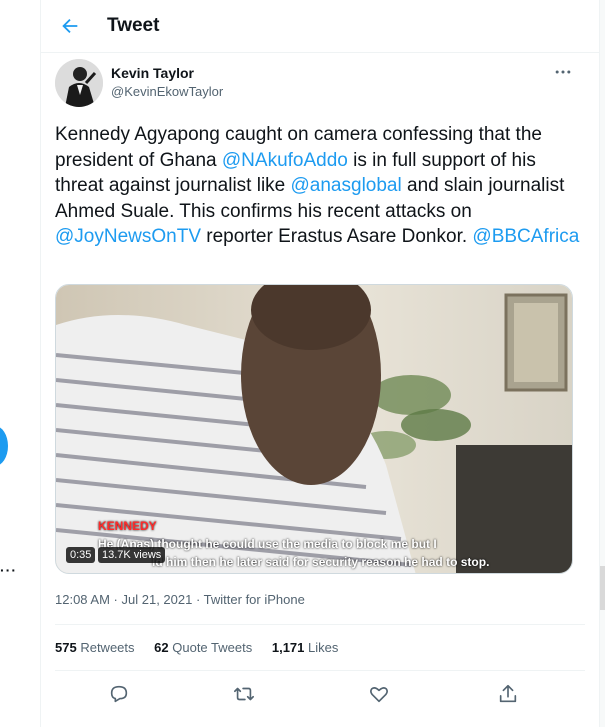 The width and height of the screenshot is (605, 727). What do you see at coordinates (212, 647) in the screenshot?
I see `quote-tweets-label: Quote Tweets` at bounding box center [212, 647].